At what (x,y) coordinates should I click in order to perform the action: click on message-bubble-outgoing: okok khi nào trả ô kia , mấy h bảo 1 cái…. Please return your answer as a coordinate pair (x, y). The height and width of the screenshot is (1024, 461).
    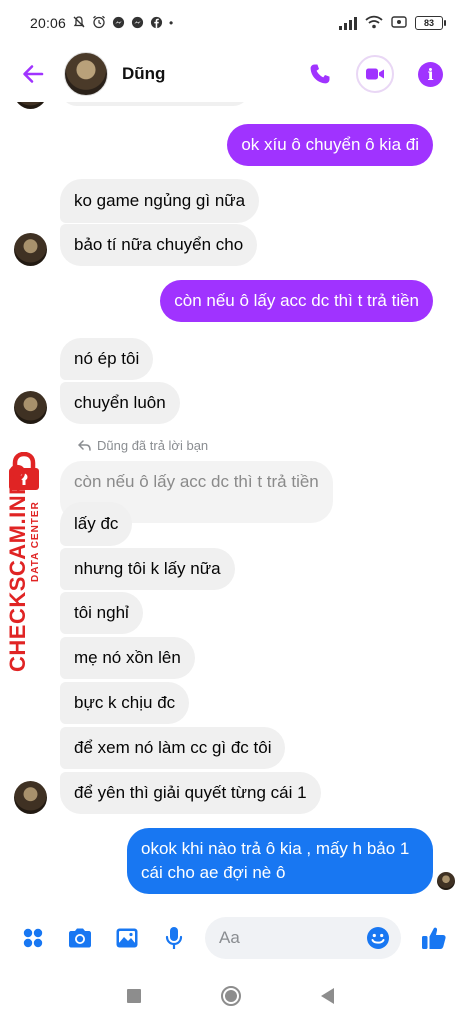
    Looking at the image, I should click on (280, 861).